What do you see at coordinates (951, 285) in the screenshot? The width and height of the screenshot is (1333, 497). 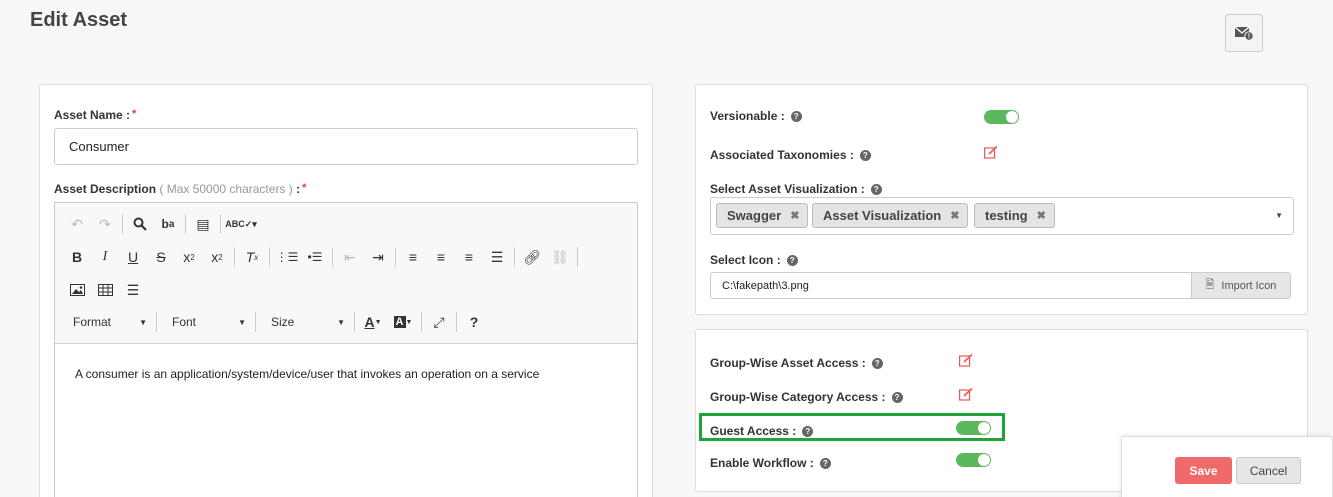 I see `icon-path-input: C:\fakepath\3.png` at bounding box center [951, 285].